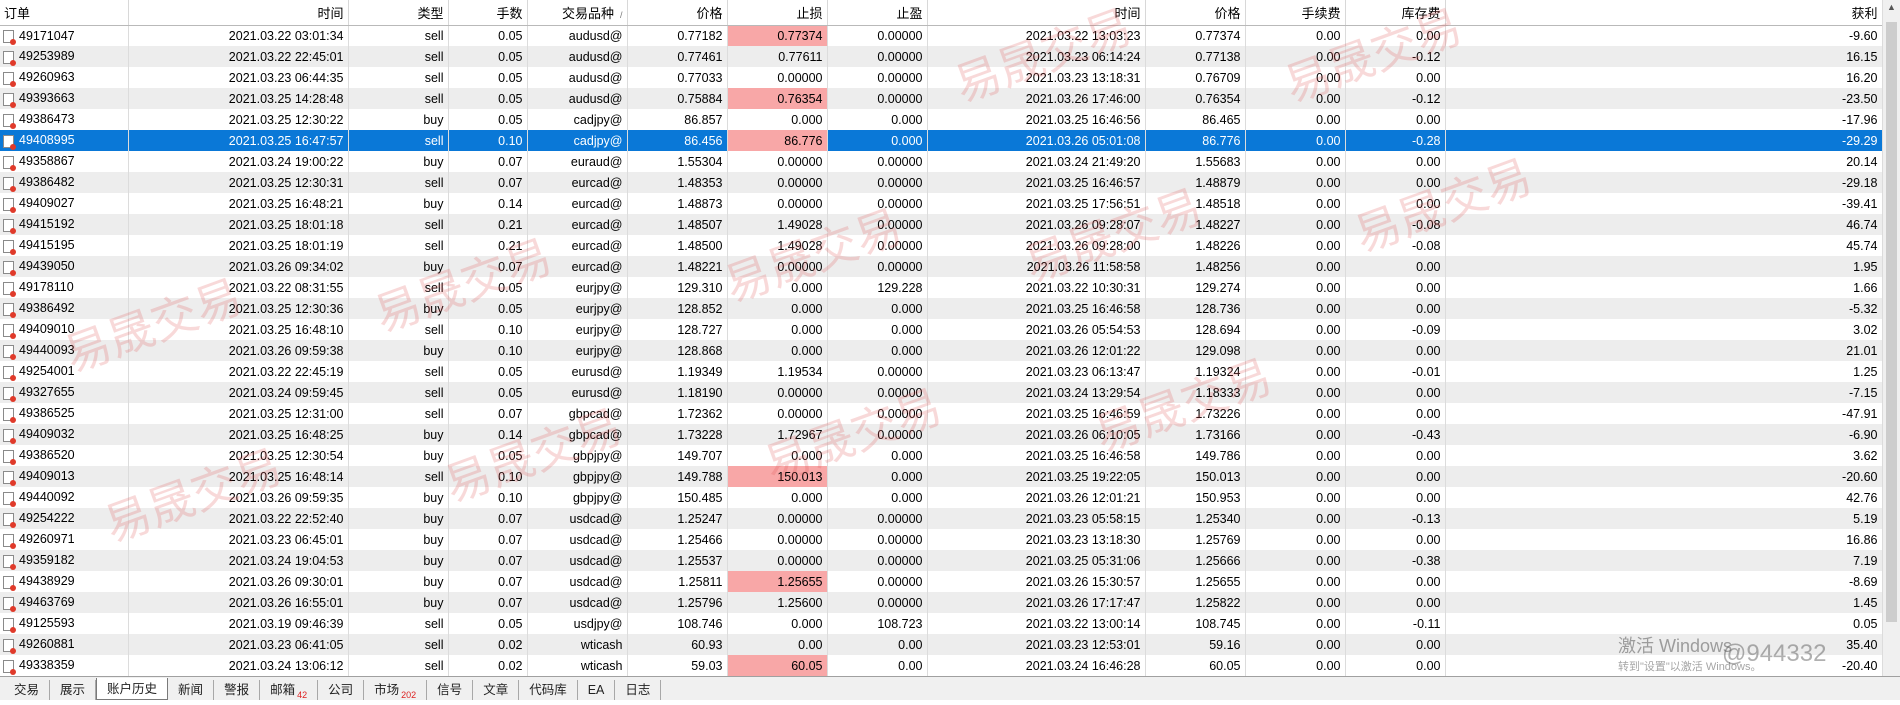  What do you see at coordinates (595, 56) in the screenshot?
I see `cell-value: audusd@` at bounding box center [595, 56].